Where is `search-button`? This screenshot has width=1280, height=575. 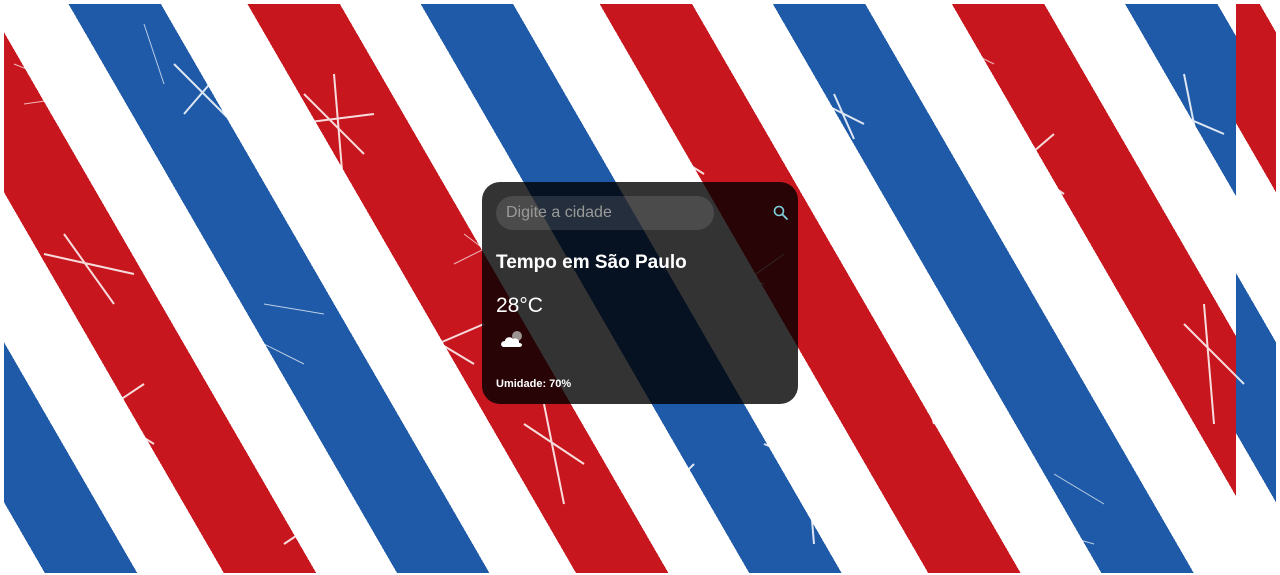
search-button is located at coordinates (781, 213).